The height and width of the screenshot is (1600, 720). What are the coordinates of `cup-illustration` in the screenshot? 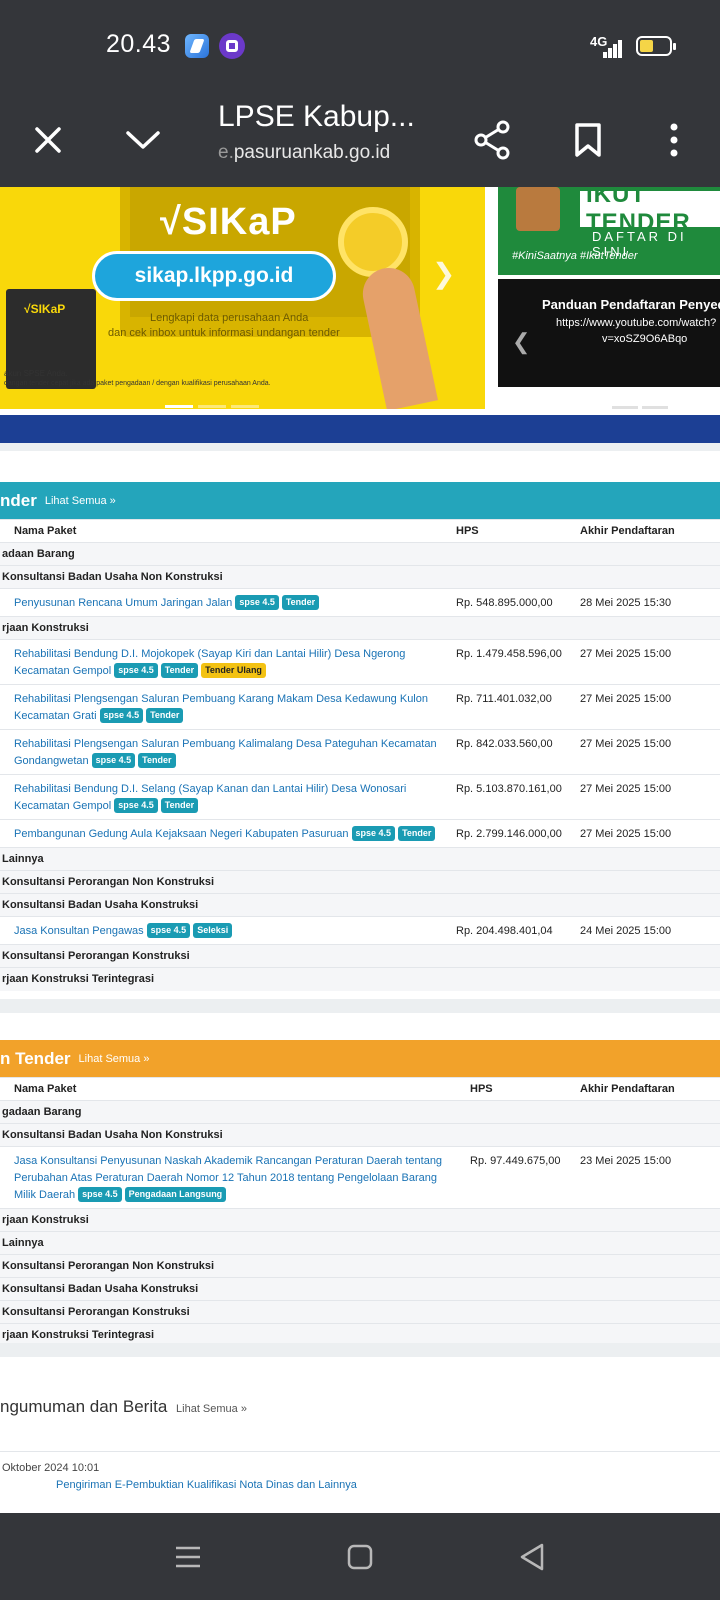 It's located at (373, 242).